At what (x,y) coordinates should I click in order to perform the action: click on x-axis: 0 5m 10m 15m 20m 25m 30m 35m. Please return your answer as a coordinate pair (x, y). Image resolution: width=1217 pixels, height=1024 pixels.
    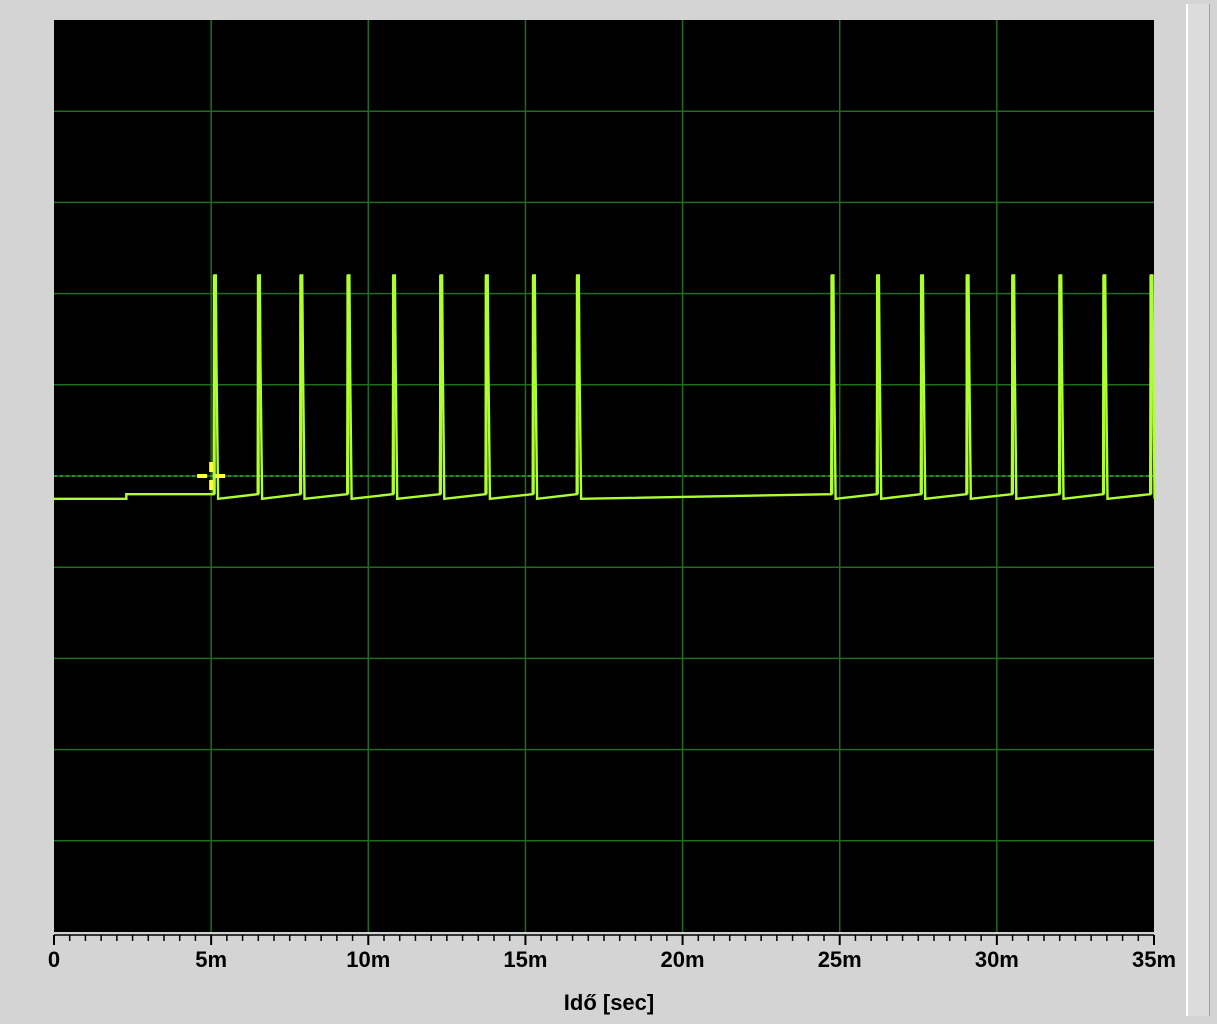
    Looking at the image, I should click on (612, 953).